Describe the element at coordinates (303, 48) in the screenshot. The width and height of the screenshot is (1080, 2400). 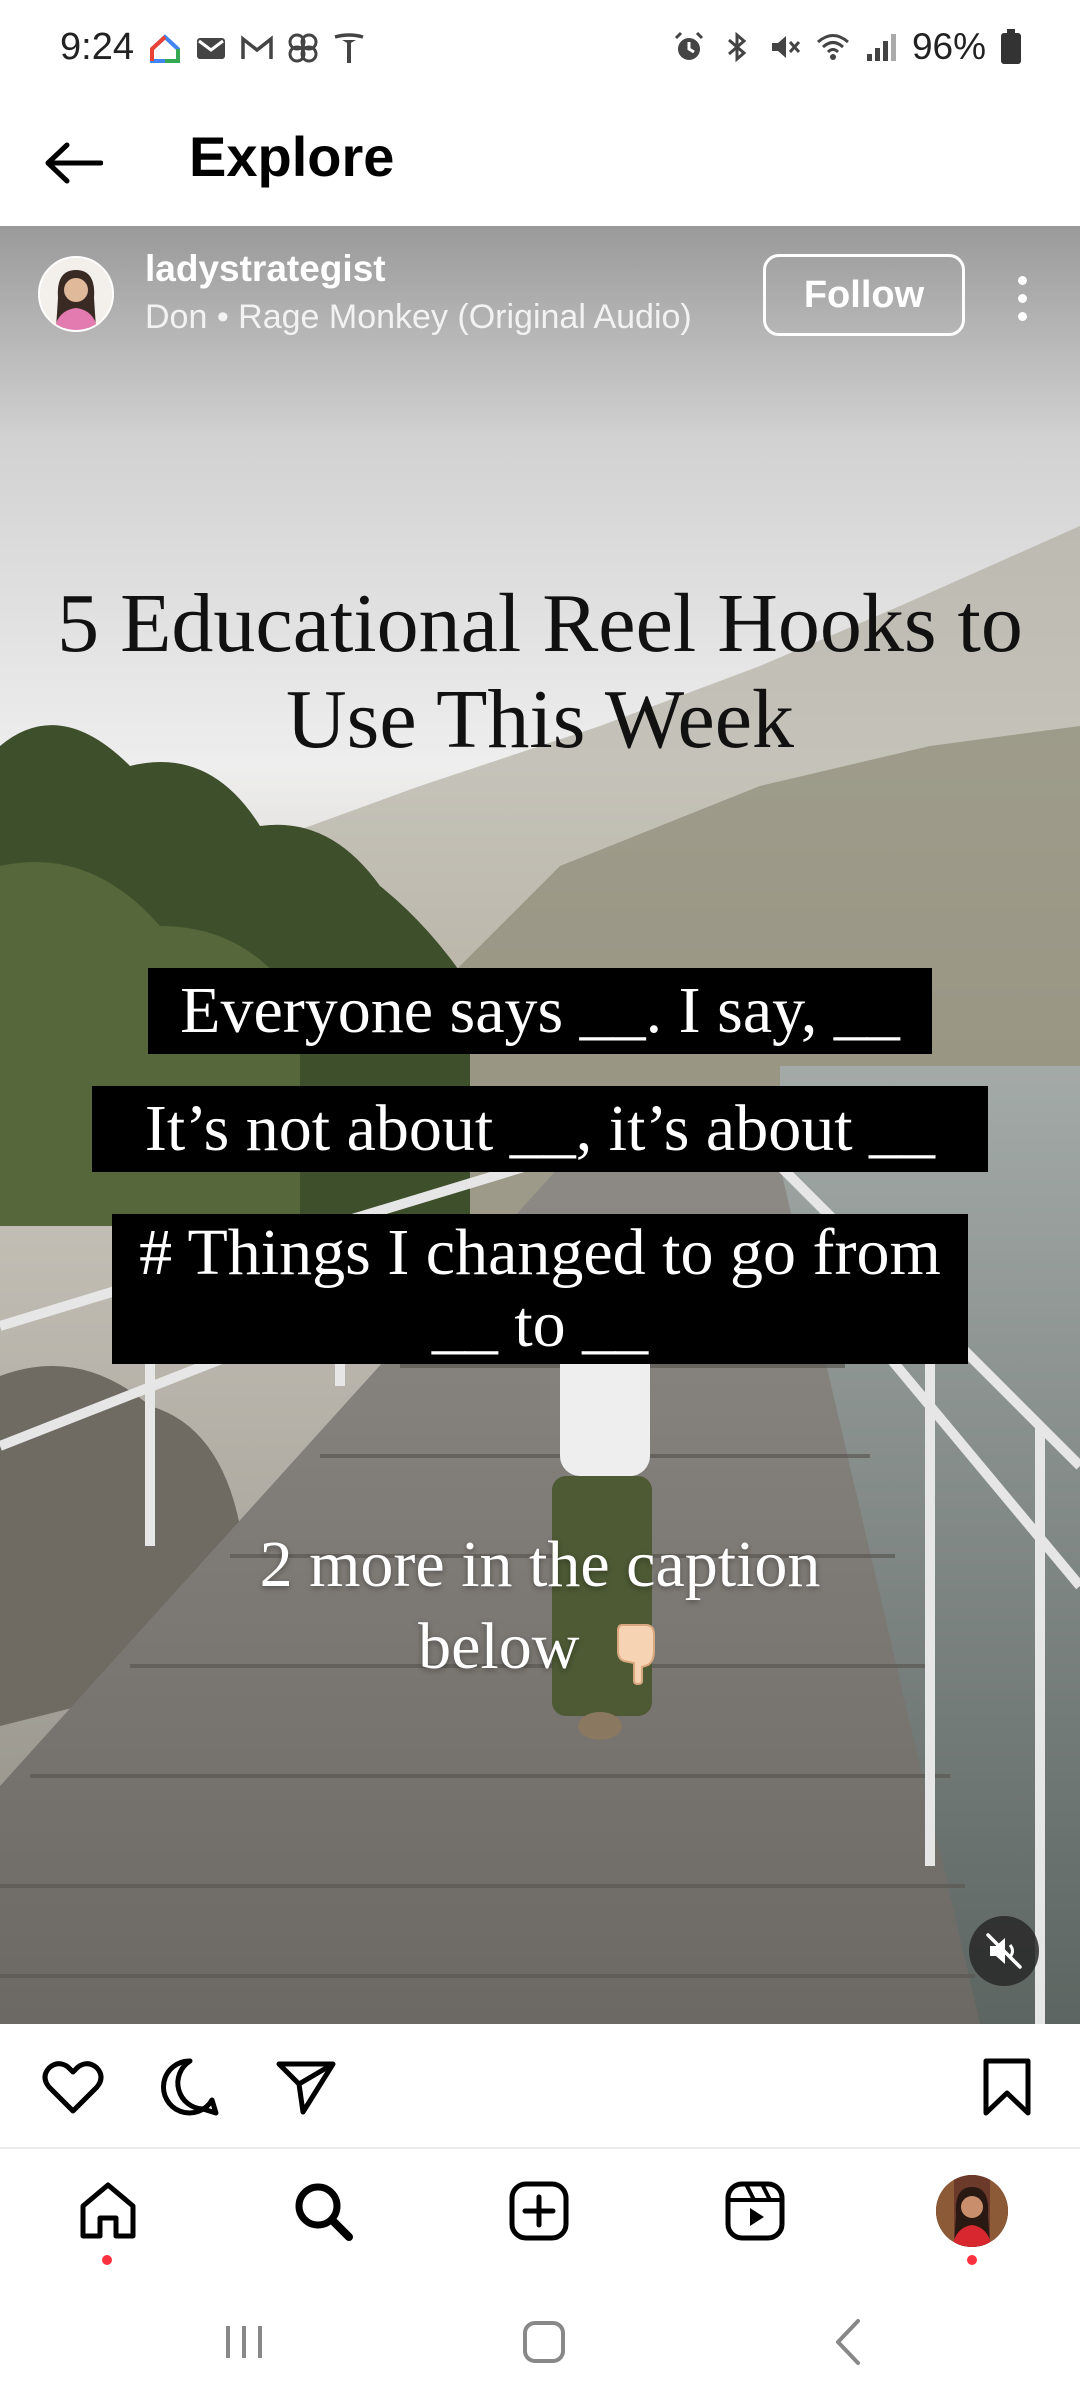
I see `pinwheel-icon` at that location.